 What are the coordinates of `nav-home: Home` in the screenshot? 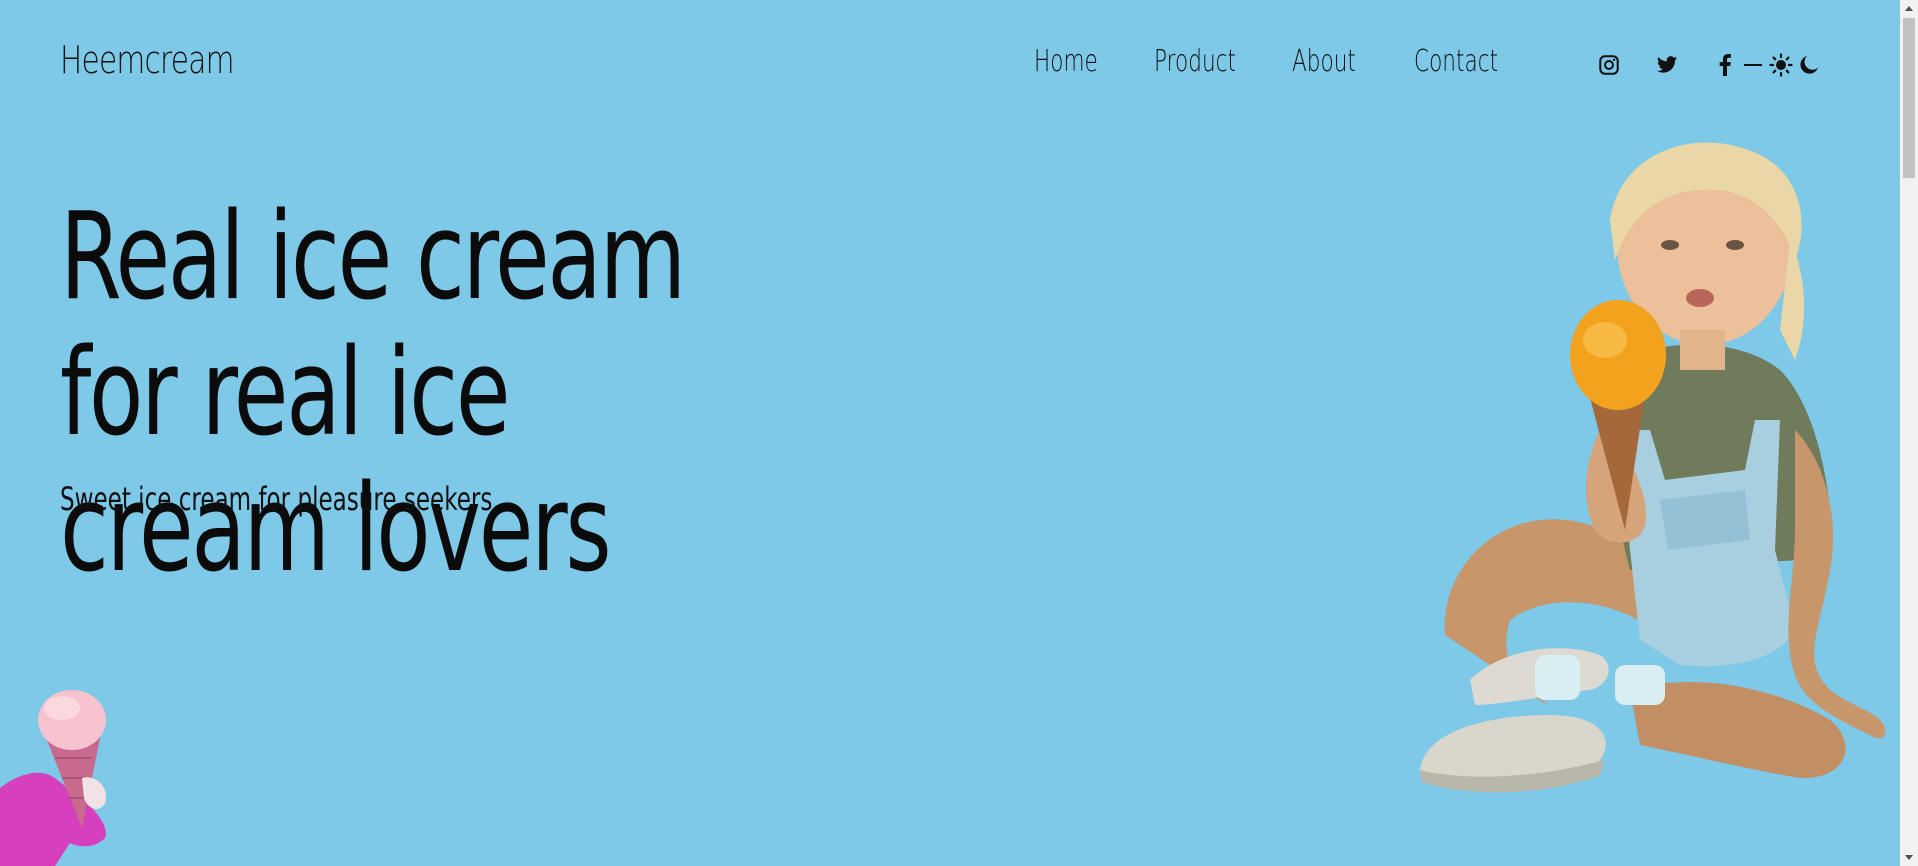 It's located at (1066, 61).